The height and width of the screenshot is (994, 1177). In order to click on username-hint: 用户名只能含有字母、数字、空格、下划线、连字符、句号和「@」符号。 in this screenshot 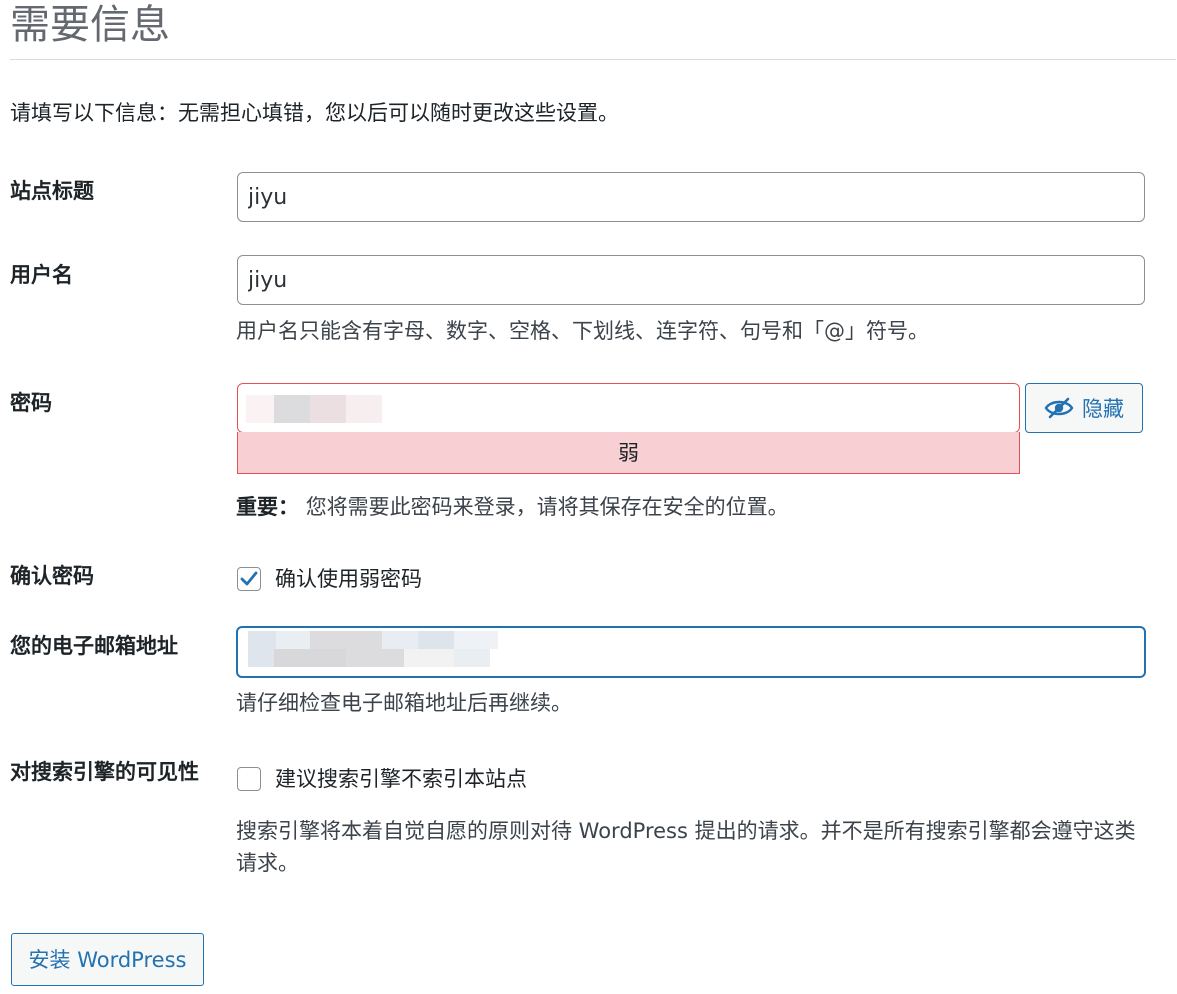, I will do `click(582, 331)`.